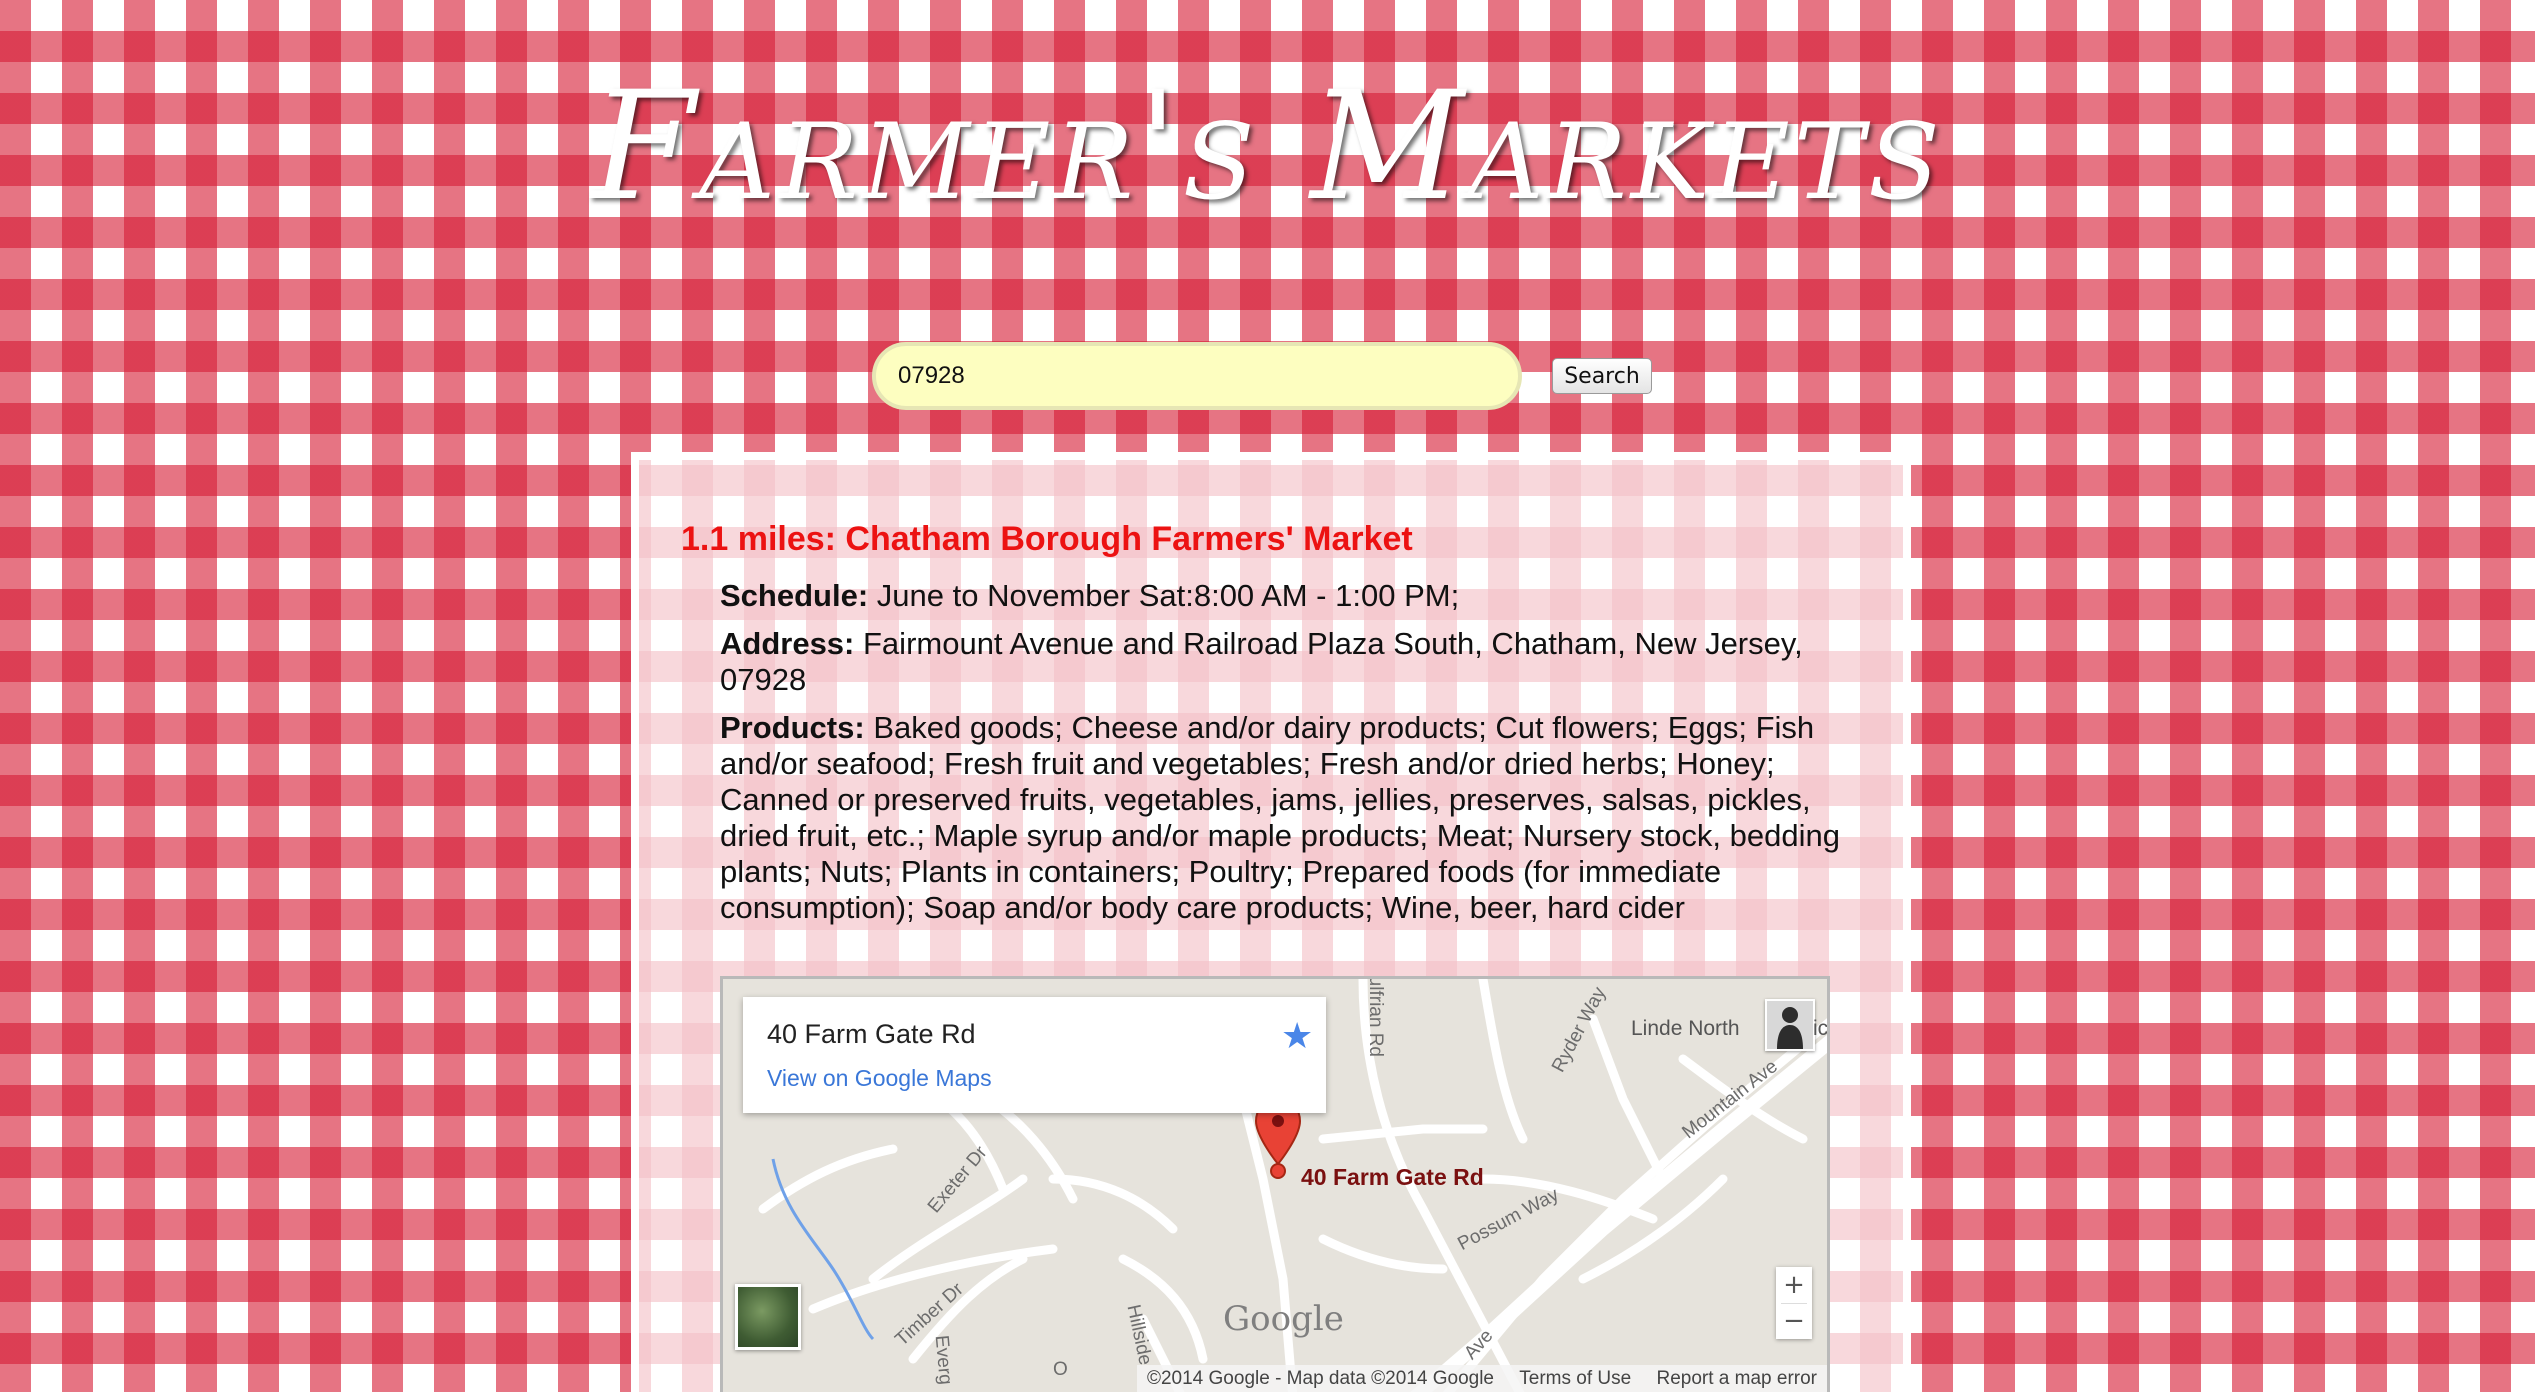 The height and width of the screenshot is (1392, 2535). I want to click on schedule-label: Schedule:, so click(794, 595).